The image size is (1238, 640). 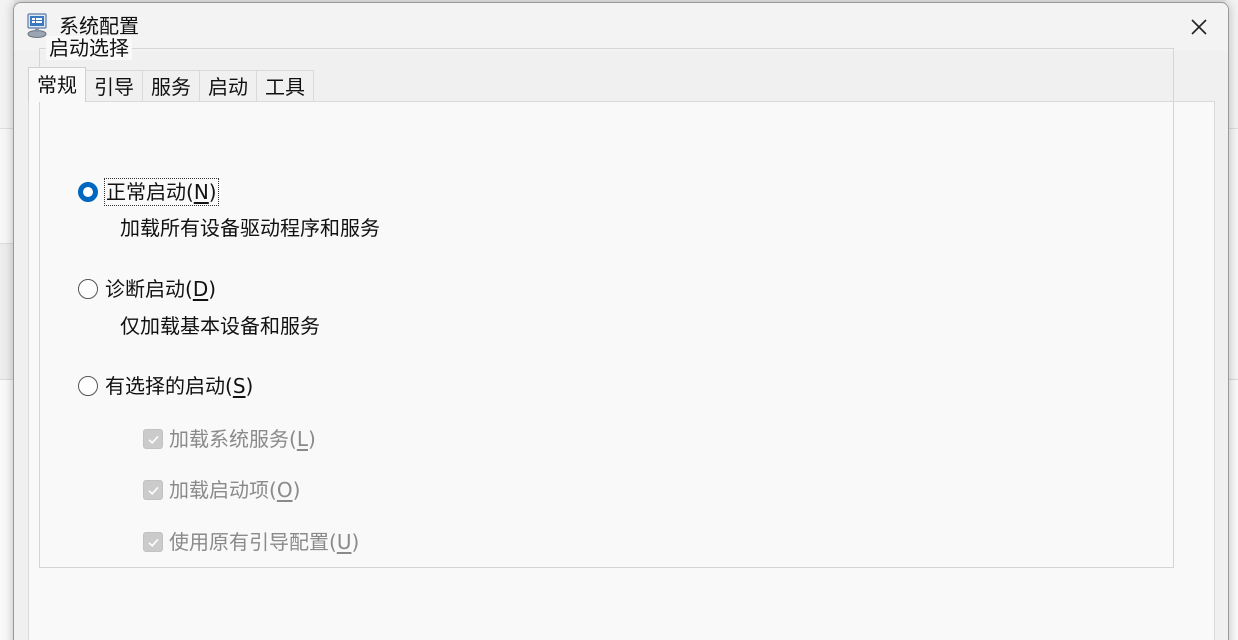 I want to click on normal-startup-description: 加载所有设备驱动程序和服务, so click(x=250, y=228).